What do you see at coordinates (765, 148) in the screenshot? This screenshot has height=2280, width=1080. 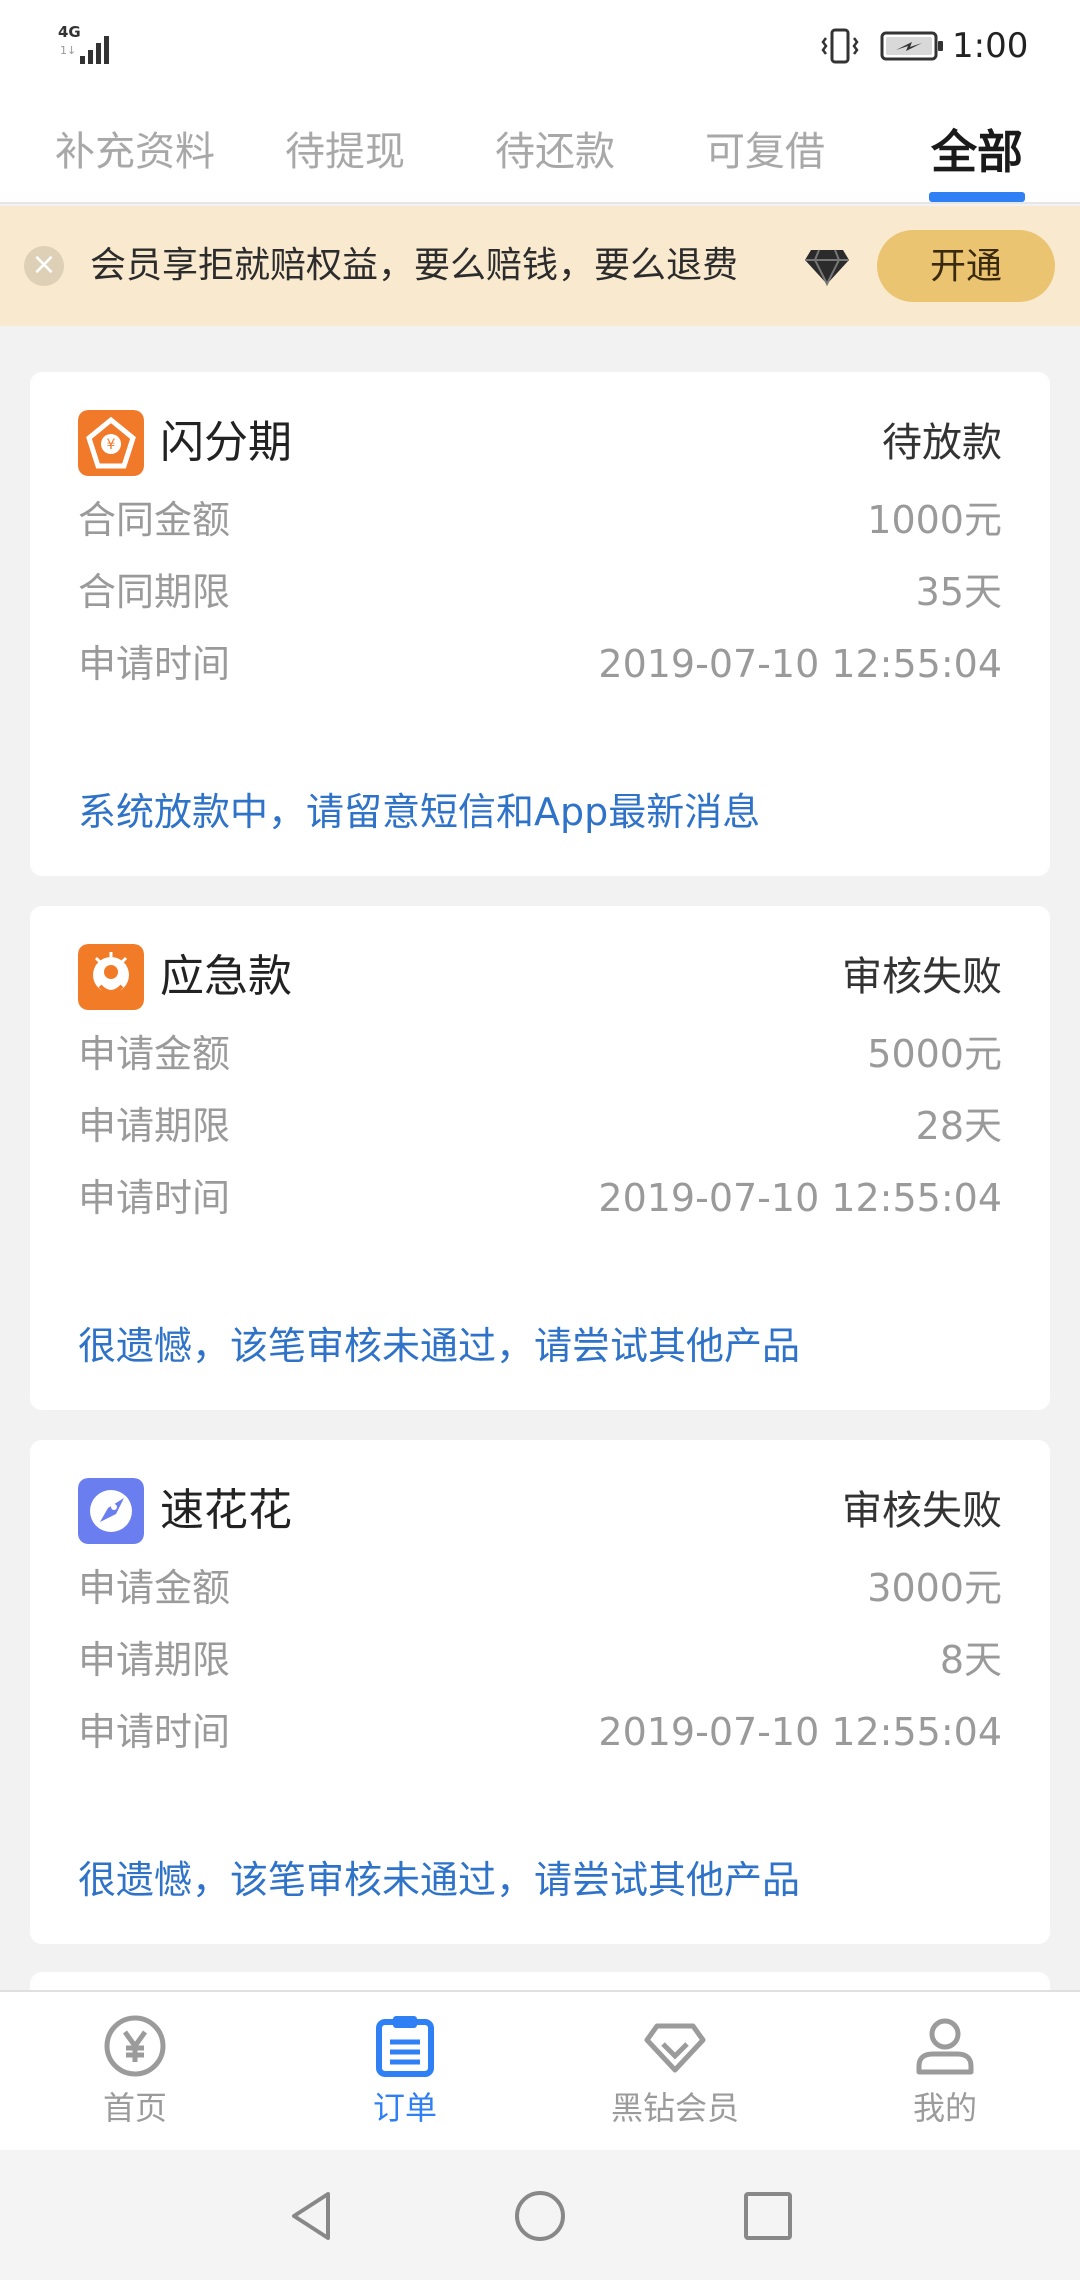 I see `tab-reborrowable: 可复借` at bounding box center [765, 148].